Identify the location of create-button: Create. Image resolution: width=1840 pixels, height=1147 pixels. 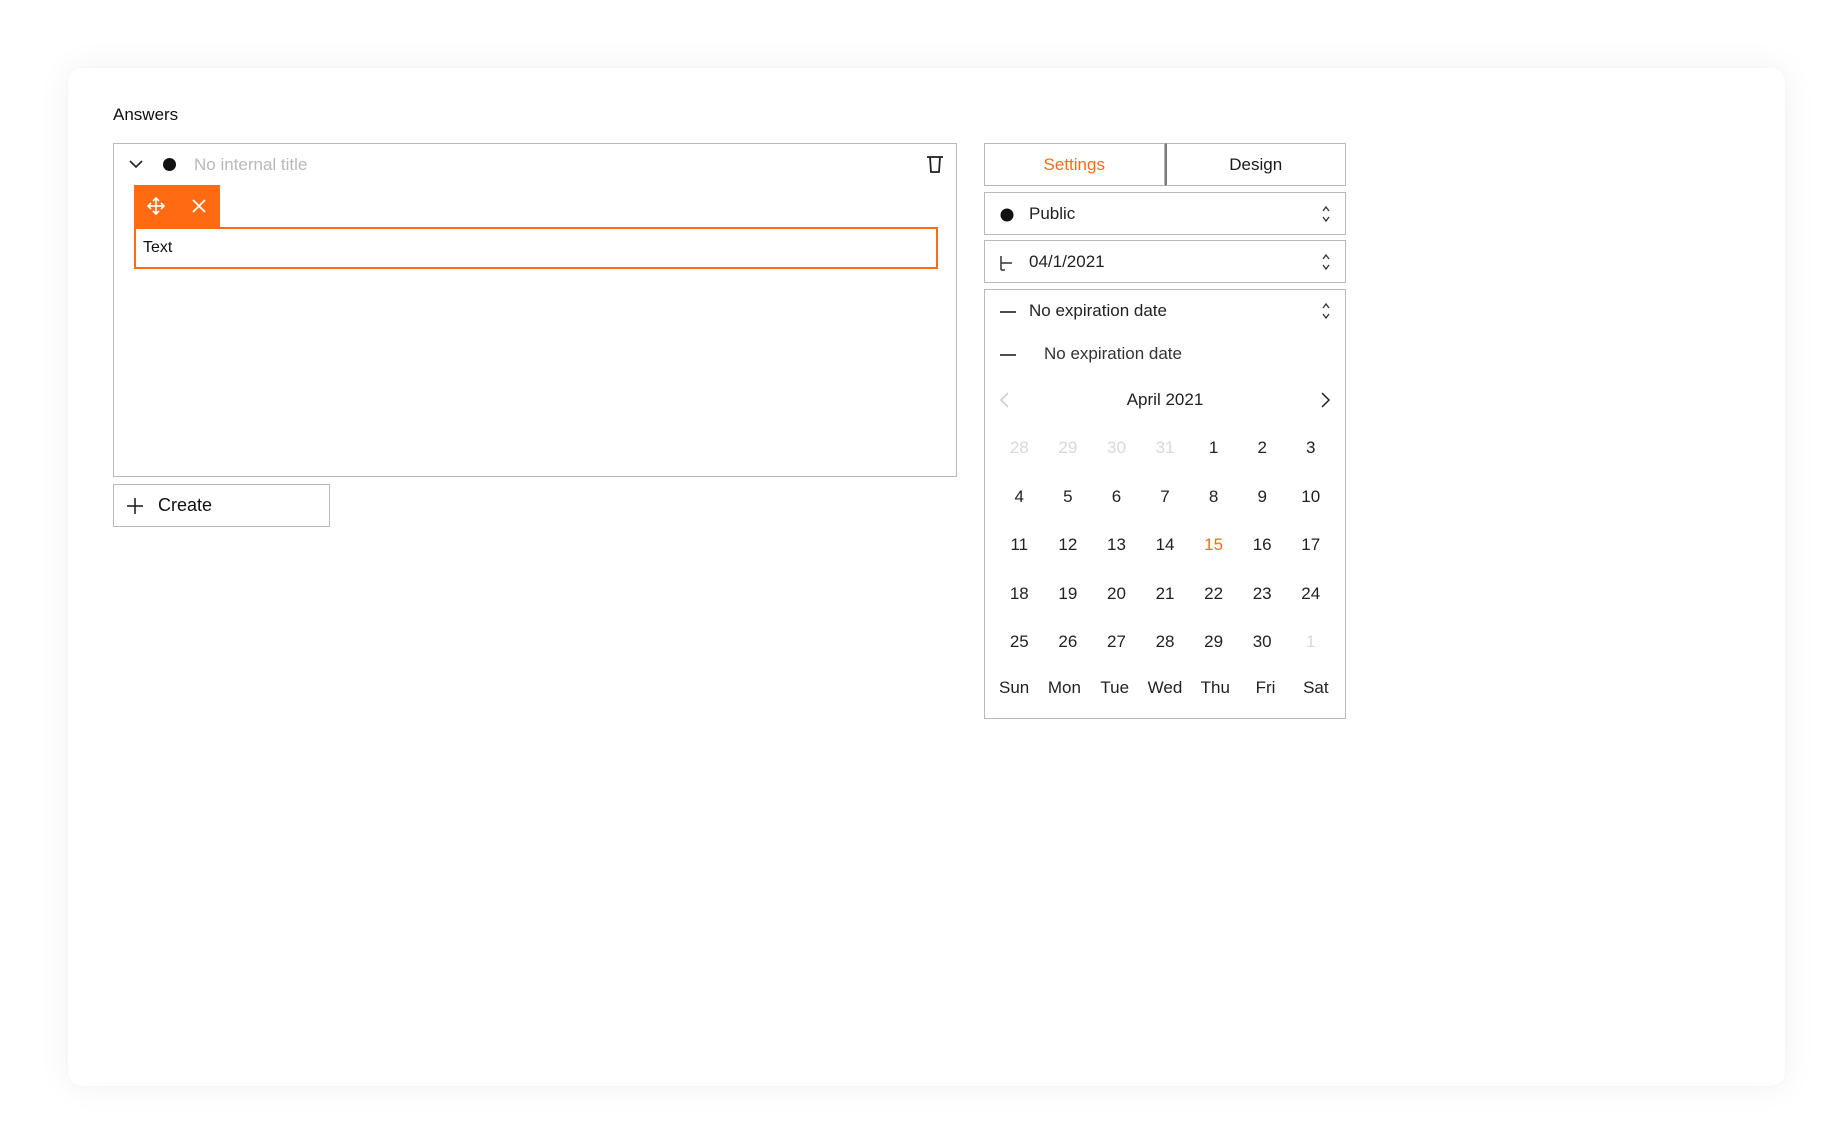
(221, 505).